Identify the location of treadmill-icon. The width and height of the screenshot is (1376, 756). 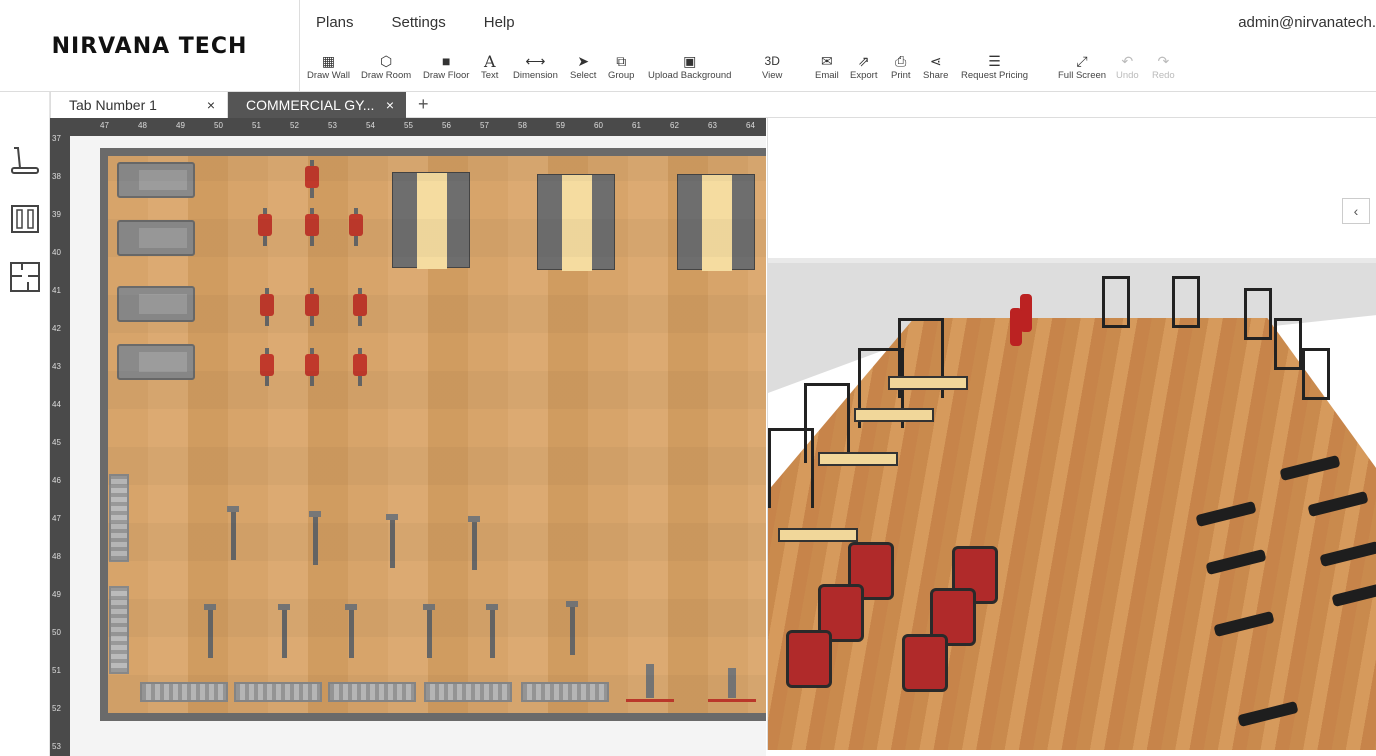
(25, 161).